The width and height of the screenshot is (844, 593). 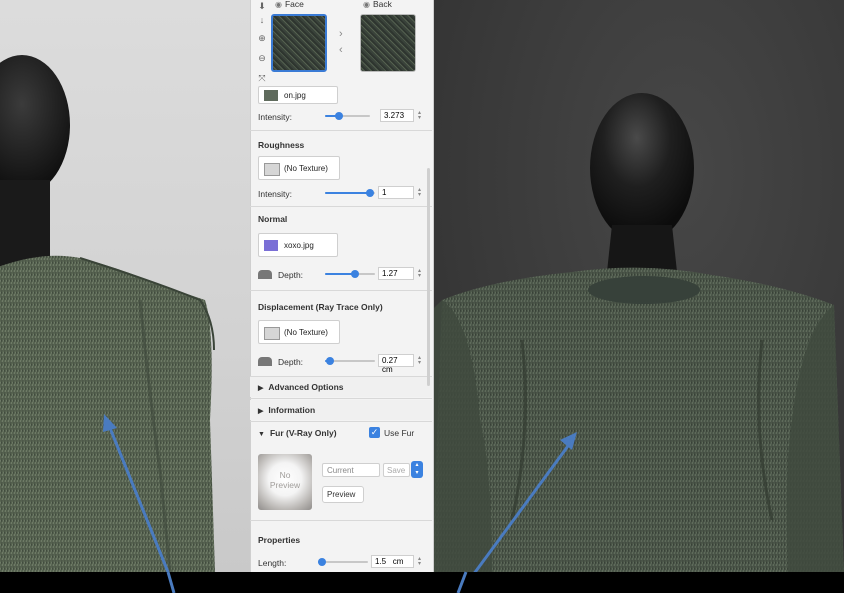 I want to click on information-header: ▶ Information, so click(x=286, y=410).